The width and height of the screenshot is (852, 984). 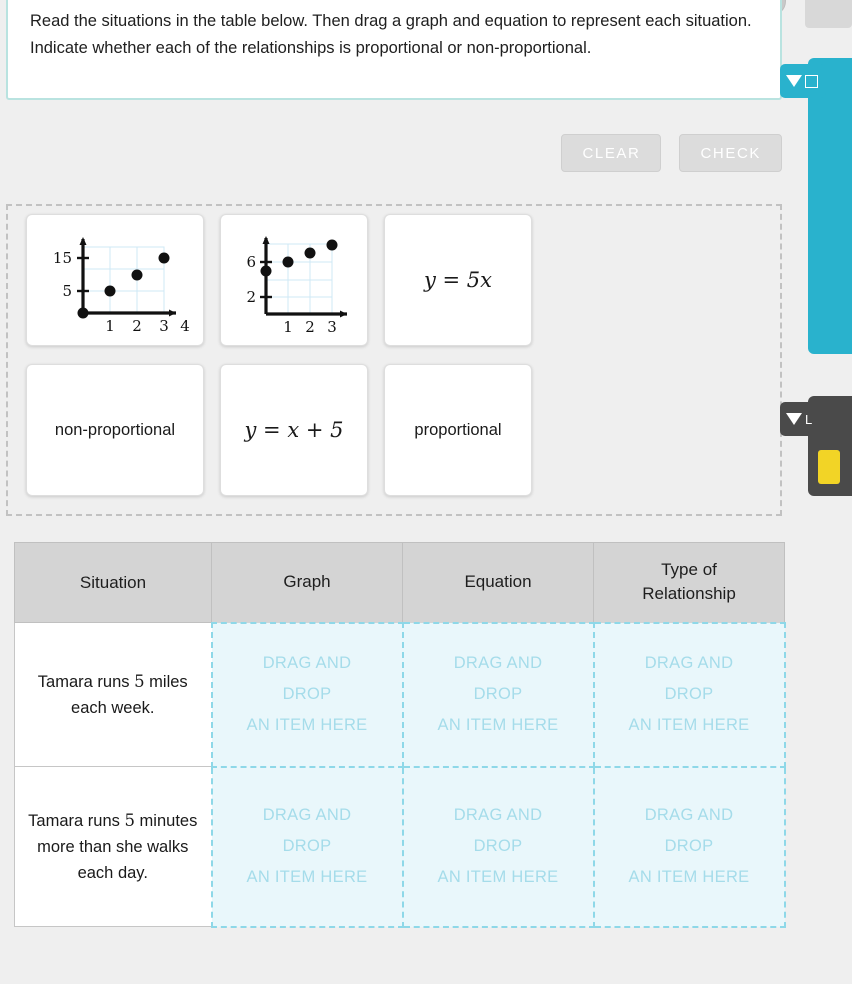 What do you see at coordinates (809, 419) in the screenshot?
I see `dark-panel-label: L` at bounding box center [809, 419].